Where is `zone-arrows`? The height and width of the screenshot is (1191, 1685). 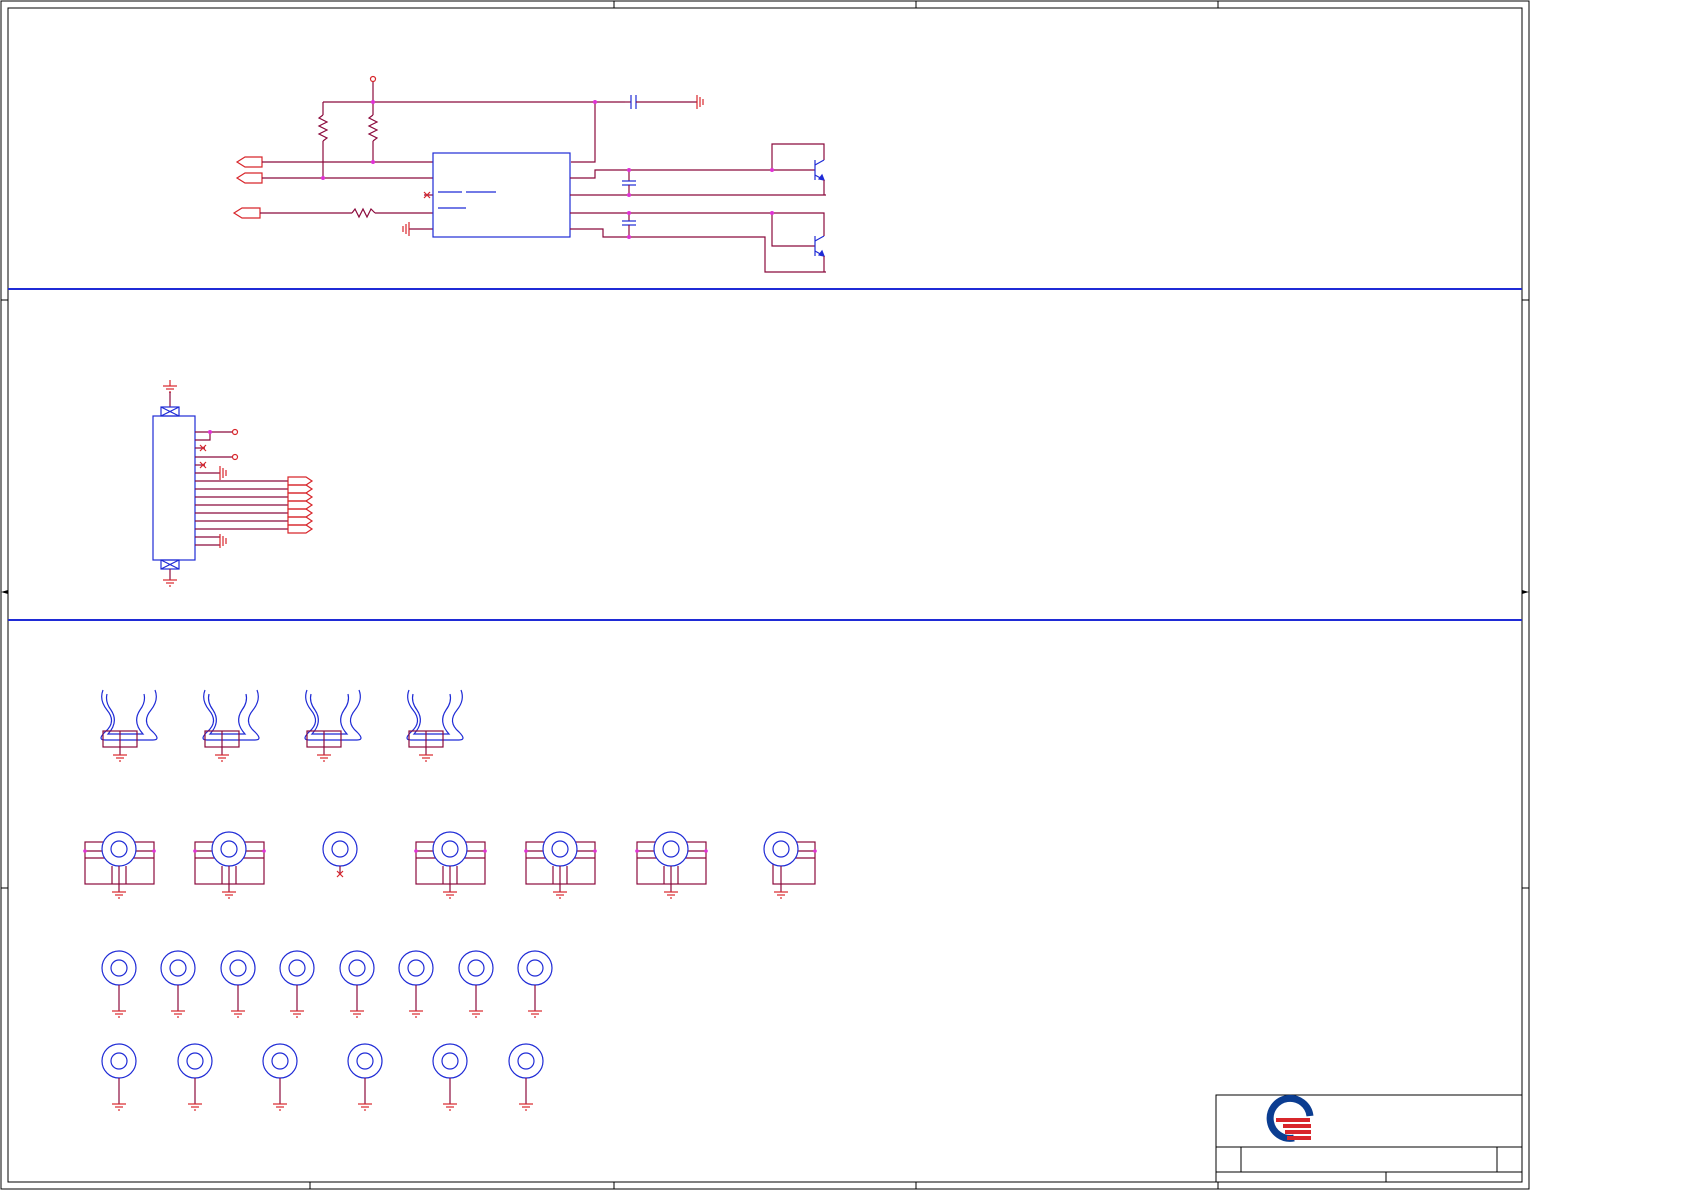
zone-arrows is located at coordinates (765, 592).